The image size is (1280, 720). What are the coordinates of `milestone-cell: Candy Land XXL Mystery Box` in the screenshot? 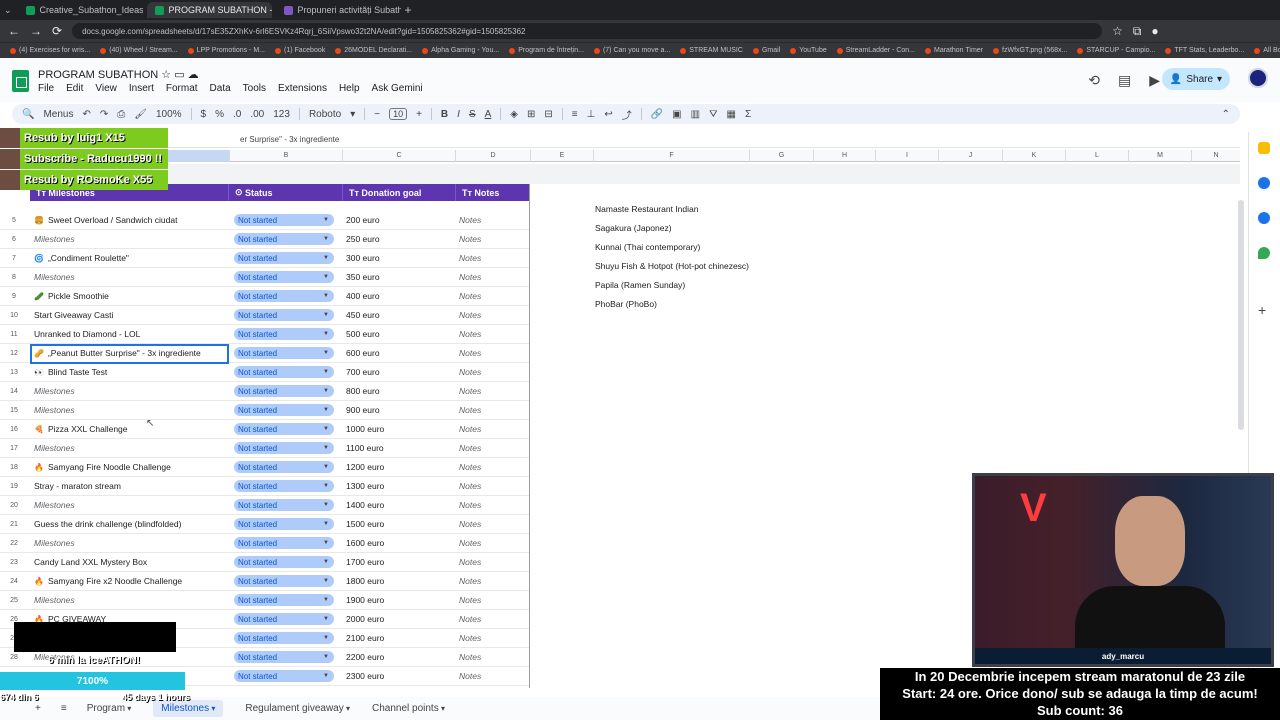 It's located at (130, 562).